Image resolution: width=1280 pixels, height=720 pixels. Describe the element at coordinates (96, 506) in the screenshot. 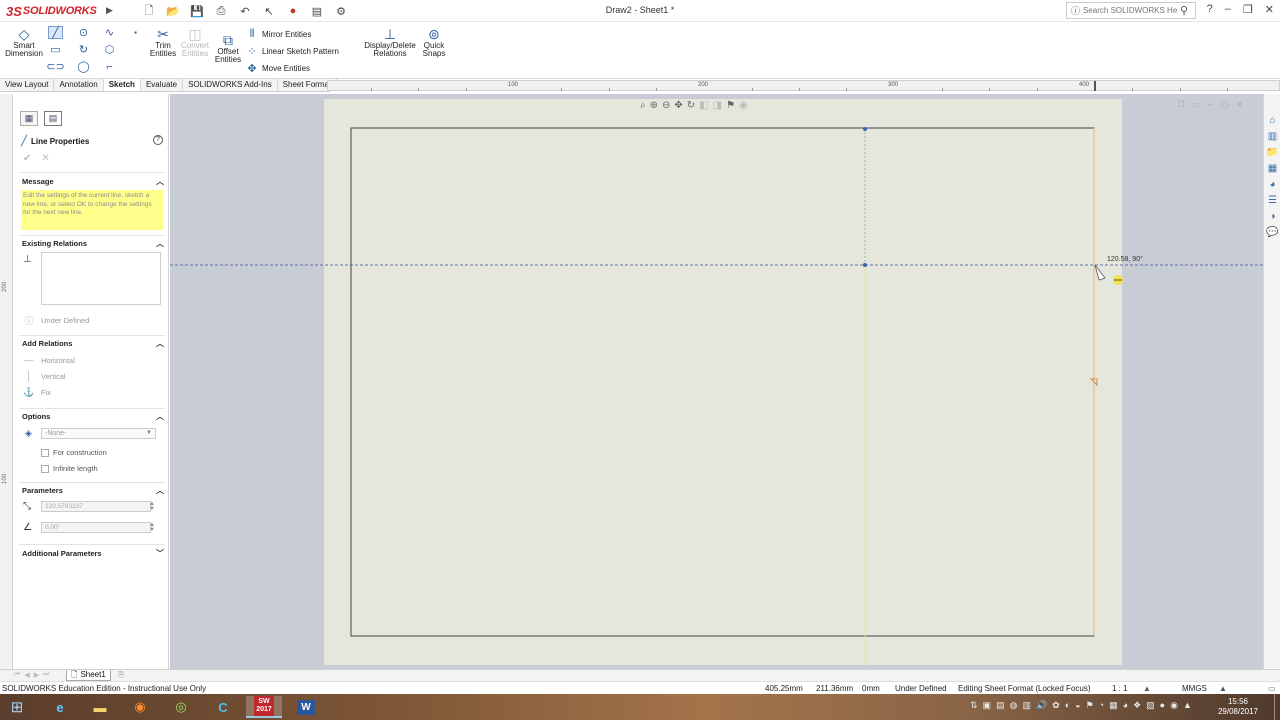

I see `length-input: 120.5783237` at that location.